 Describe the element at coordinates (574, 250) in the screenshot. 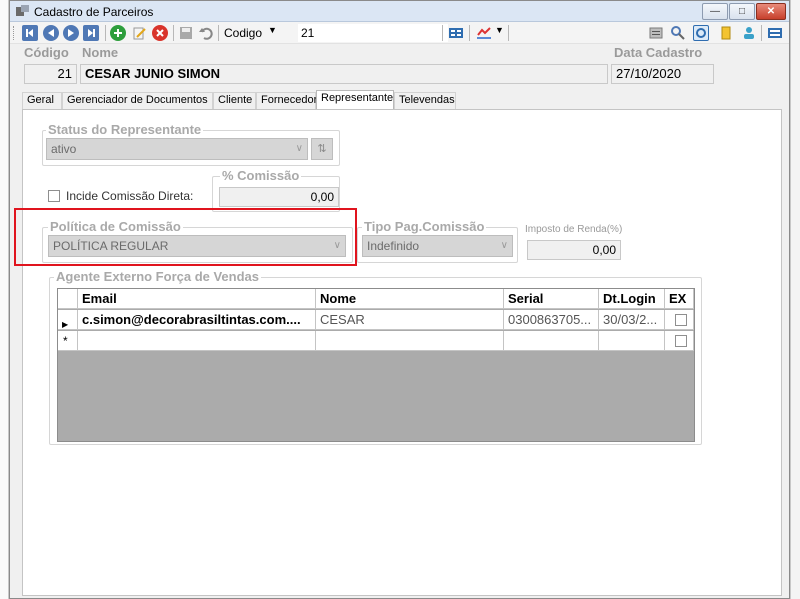

I see `imposto-renda-input: 0,00` at that location.